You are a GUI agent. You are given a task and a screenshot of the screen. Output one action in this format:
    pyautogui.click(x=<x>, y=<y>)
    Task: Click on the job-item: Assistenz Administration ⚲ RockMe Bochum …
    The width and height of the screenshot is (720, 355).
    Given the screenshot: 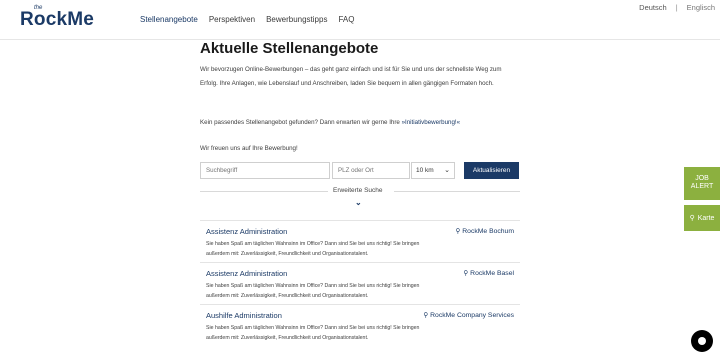 What is the action you would take?
    pyautogui.click(x=360, y=241)
    